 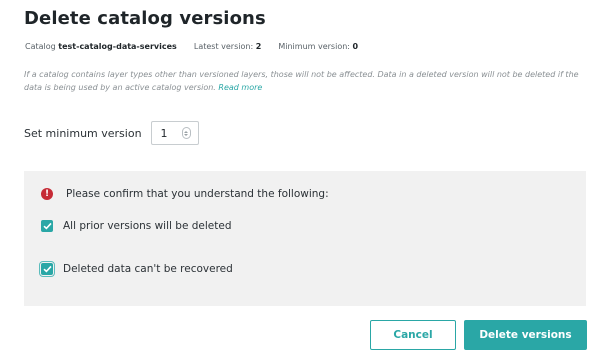 I want to click on read-more-link: Read more, so click(x=240, y=87).